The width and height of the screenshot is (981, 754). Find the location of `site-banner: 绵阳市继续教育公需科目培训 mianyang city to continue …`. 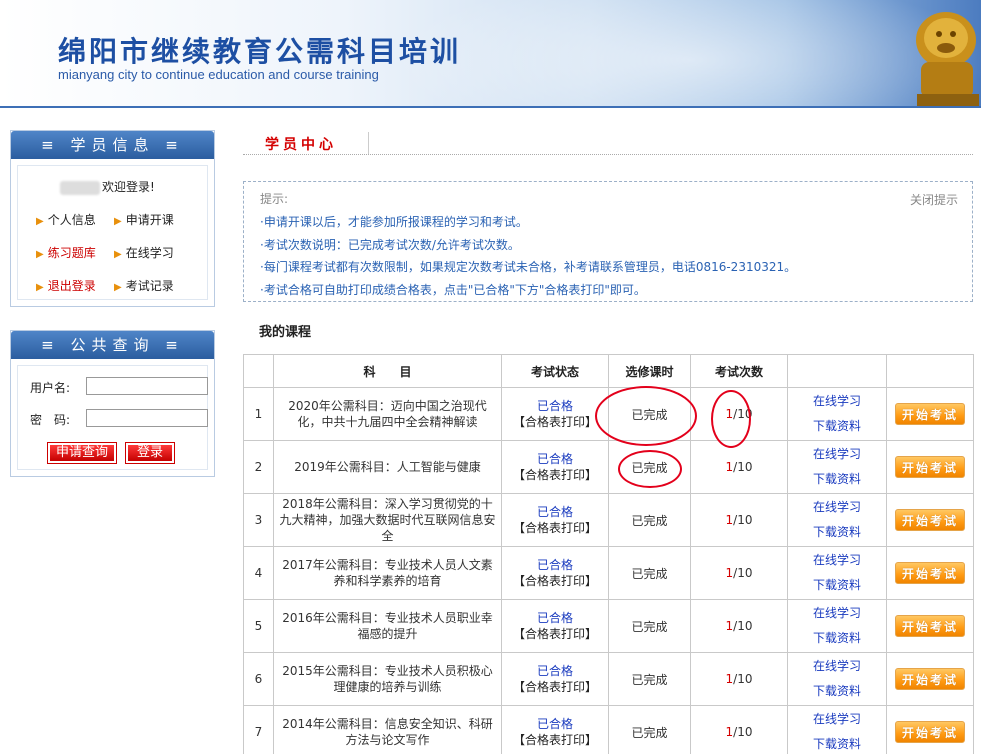

site-banner: 绵阳市继续教育公需科目培训 mianyang city to continue … is located at coordinates (490, 54).